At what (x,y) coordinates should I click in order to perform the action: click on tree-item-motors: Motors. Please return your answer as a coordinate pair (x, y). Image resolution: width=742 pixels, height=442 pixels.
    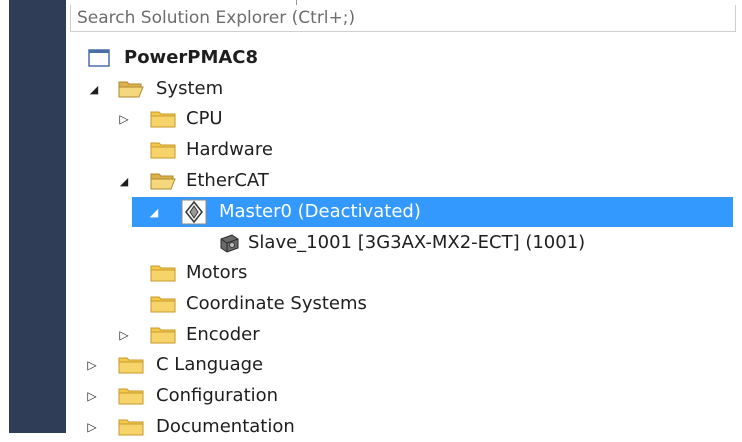
    Looking at the image, I should click on (399, 273).